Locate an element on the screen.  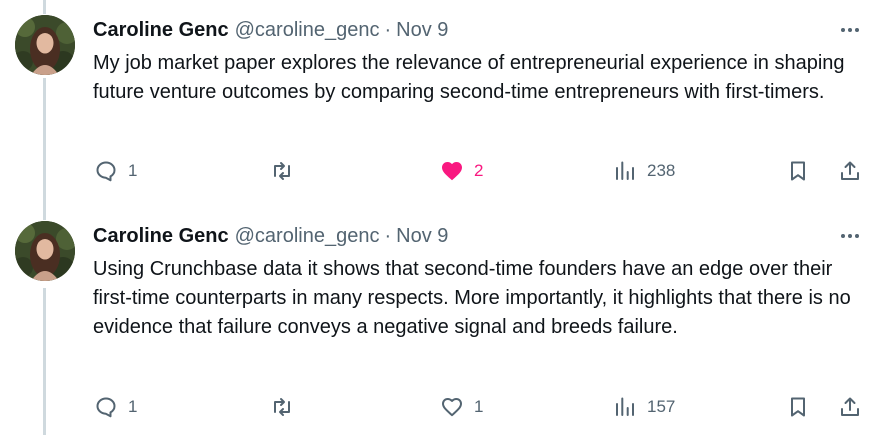
views-button: 157 is located at coordinates (644, 407).